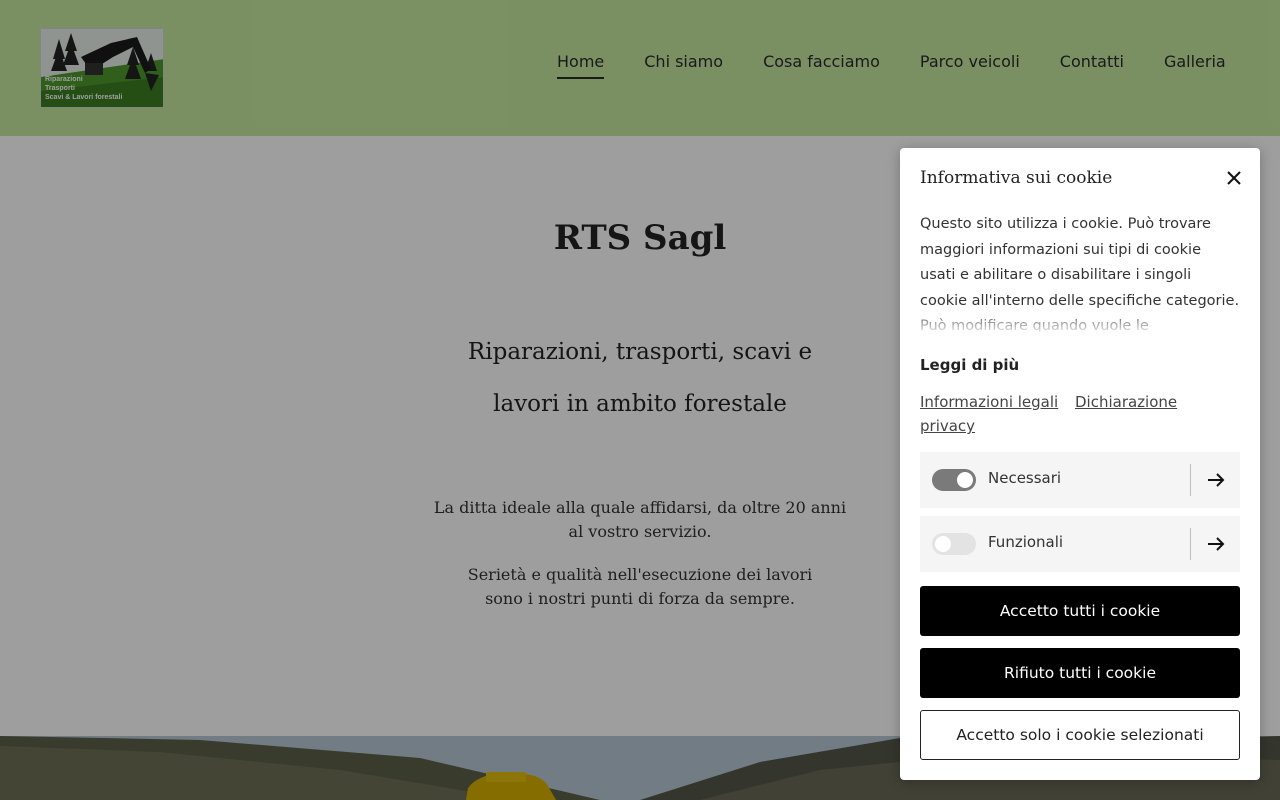  What do you see at coordinates (969, 365) in the screenshot?
I see `read-more-button: Leggi di più` at bounding box center [969, 365].